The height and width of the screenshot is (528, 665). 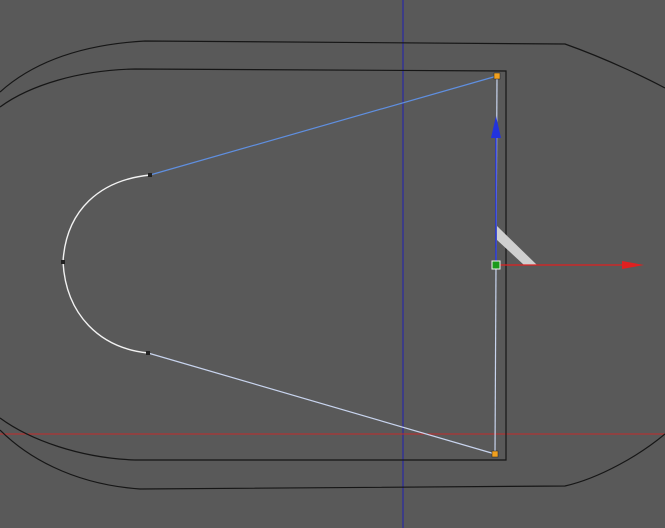 What do you see at coordinates (323, 125) in the screenshot?
I see `selected-top-segment` at bounding box center [323, 125].